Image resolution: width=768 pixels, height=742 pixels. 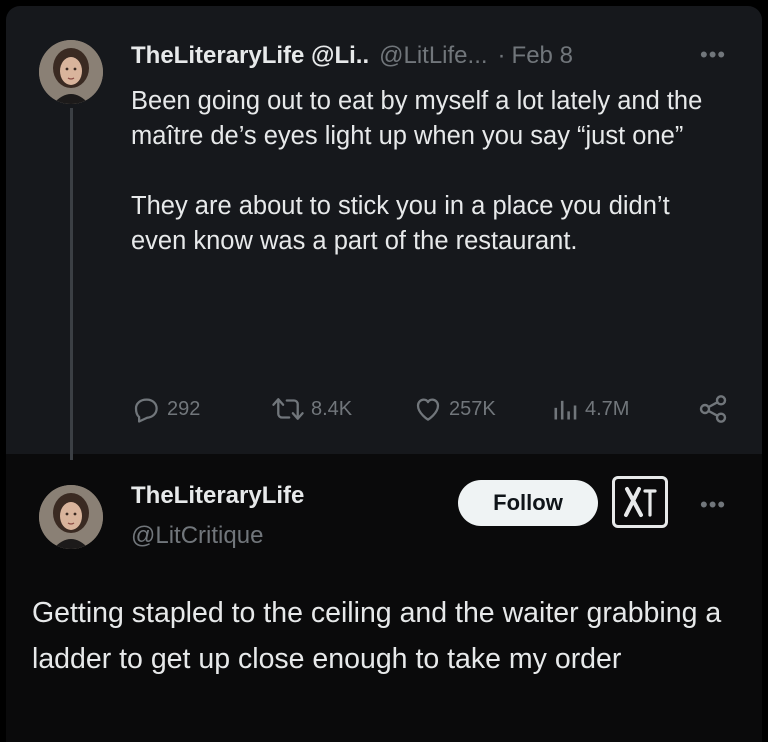 I want to click on reply-author-handle: @LitCritique, so click(x=197, y=536).